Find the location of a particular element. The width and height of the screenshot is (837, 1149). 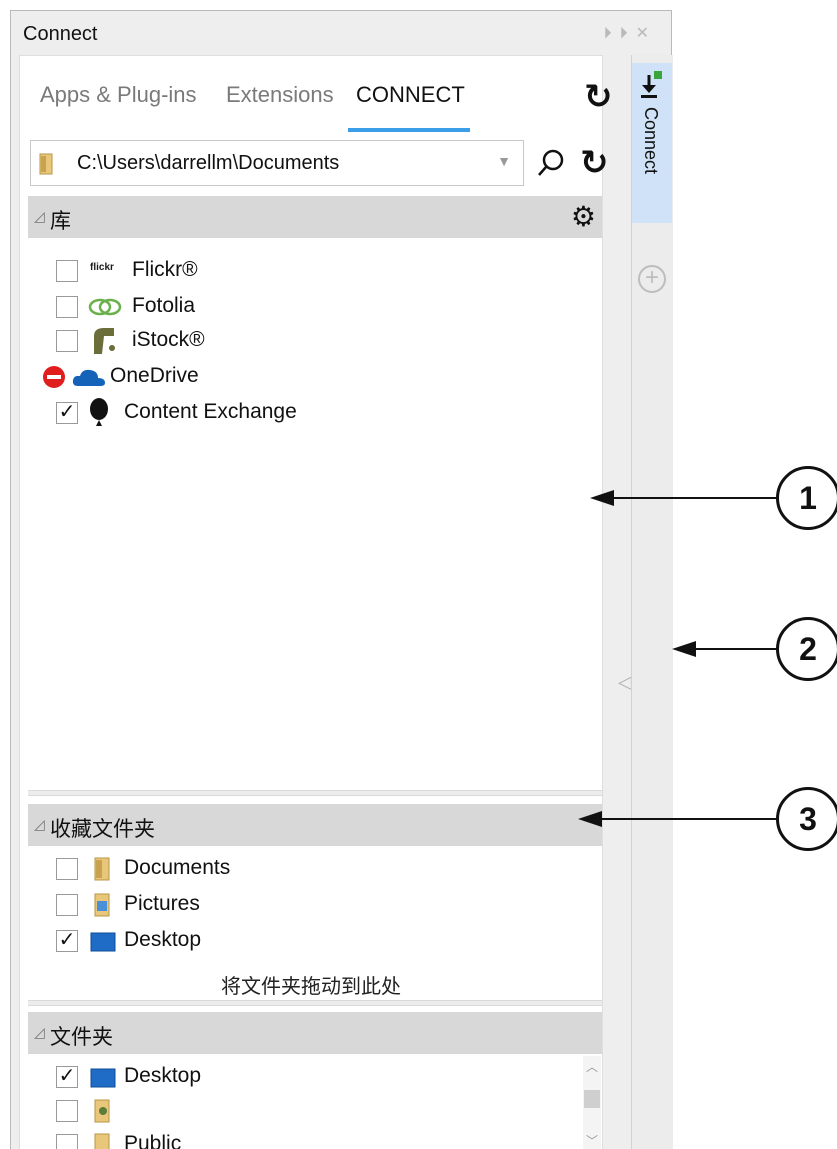

blocked-icon is located at coordinates (54, 377).